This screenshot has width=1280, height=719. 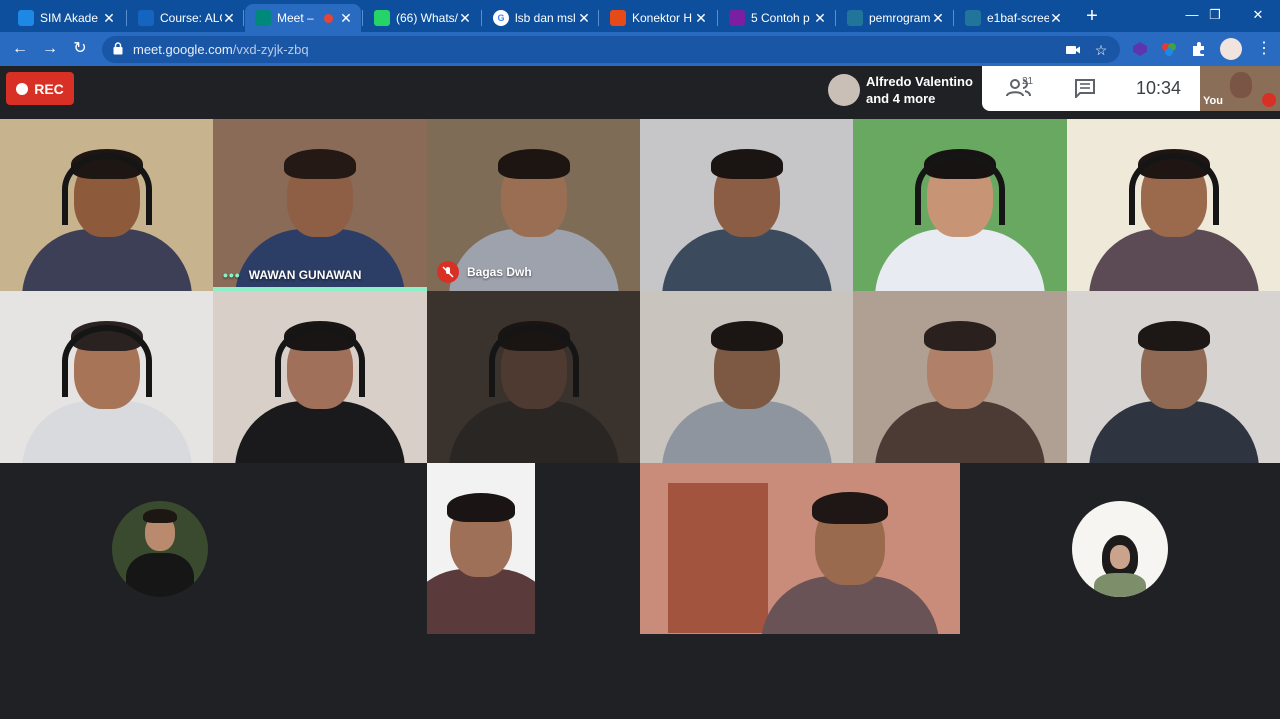 I want to click on browser-tab: Meet – ✕, so click(x=303, y=18).